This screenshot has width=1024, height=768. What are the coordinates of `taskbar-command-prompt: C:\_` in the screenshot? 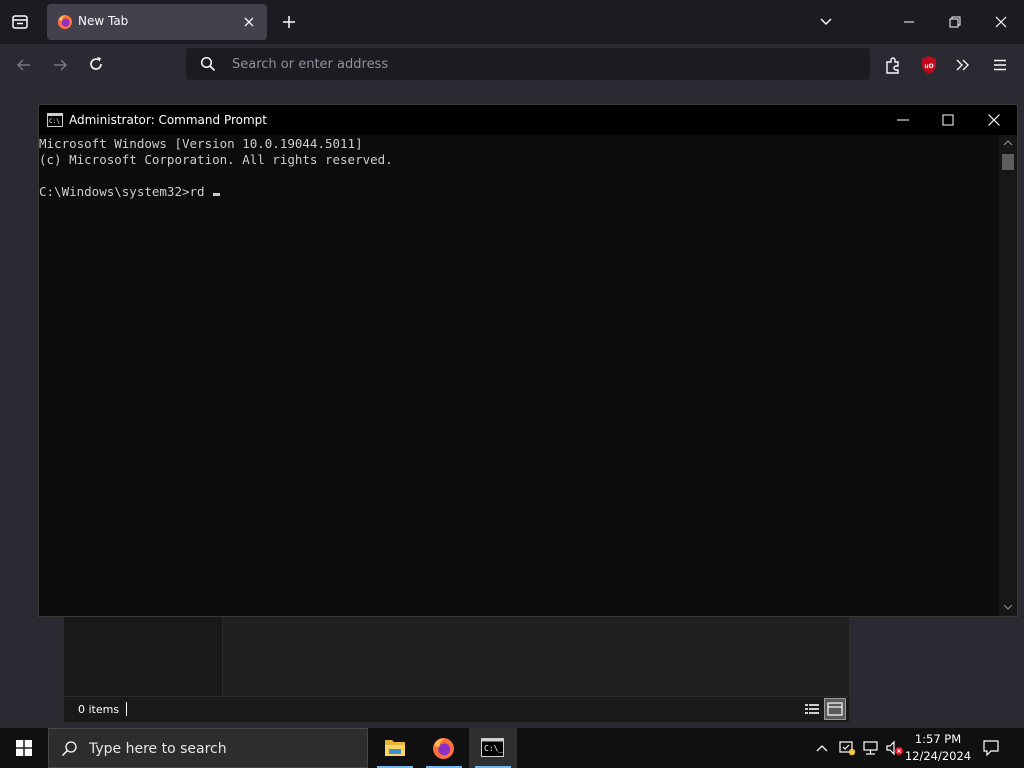 It's located at (493, 748).